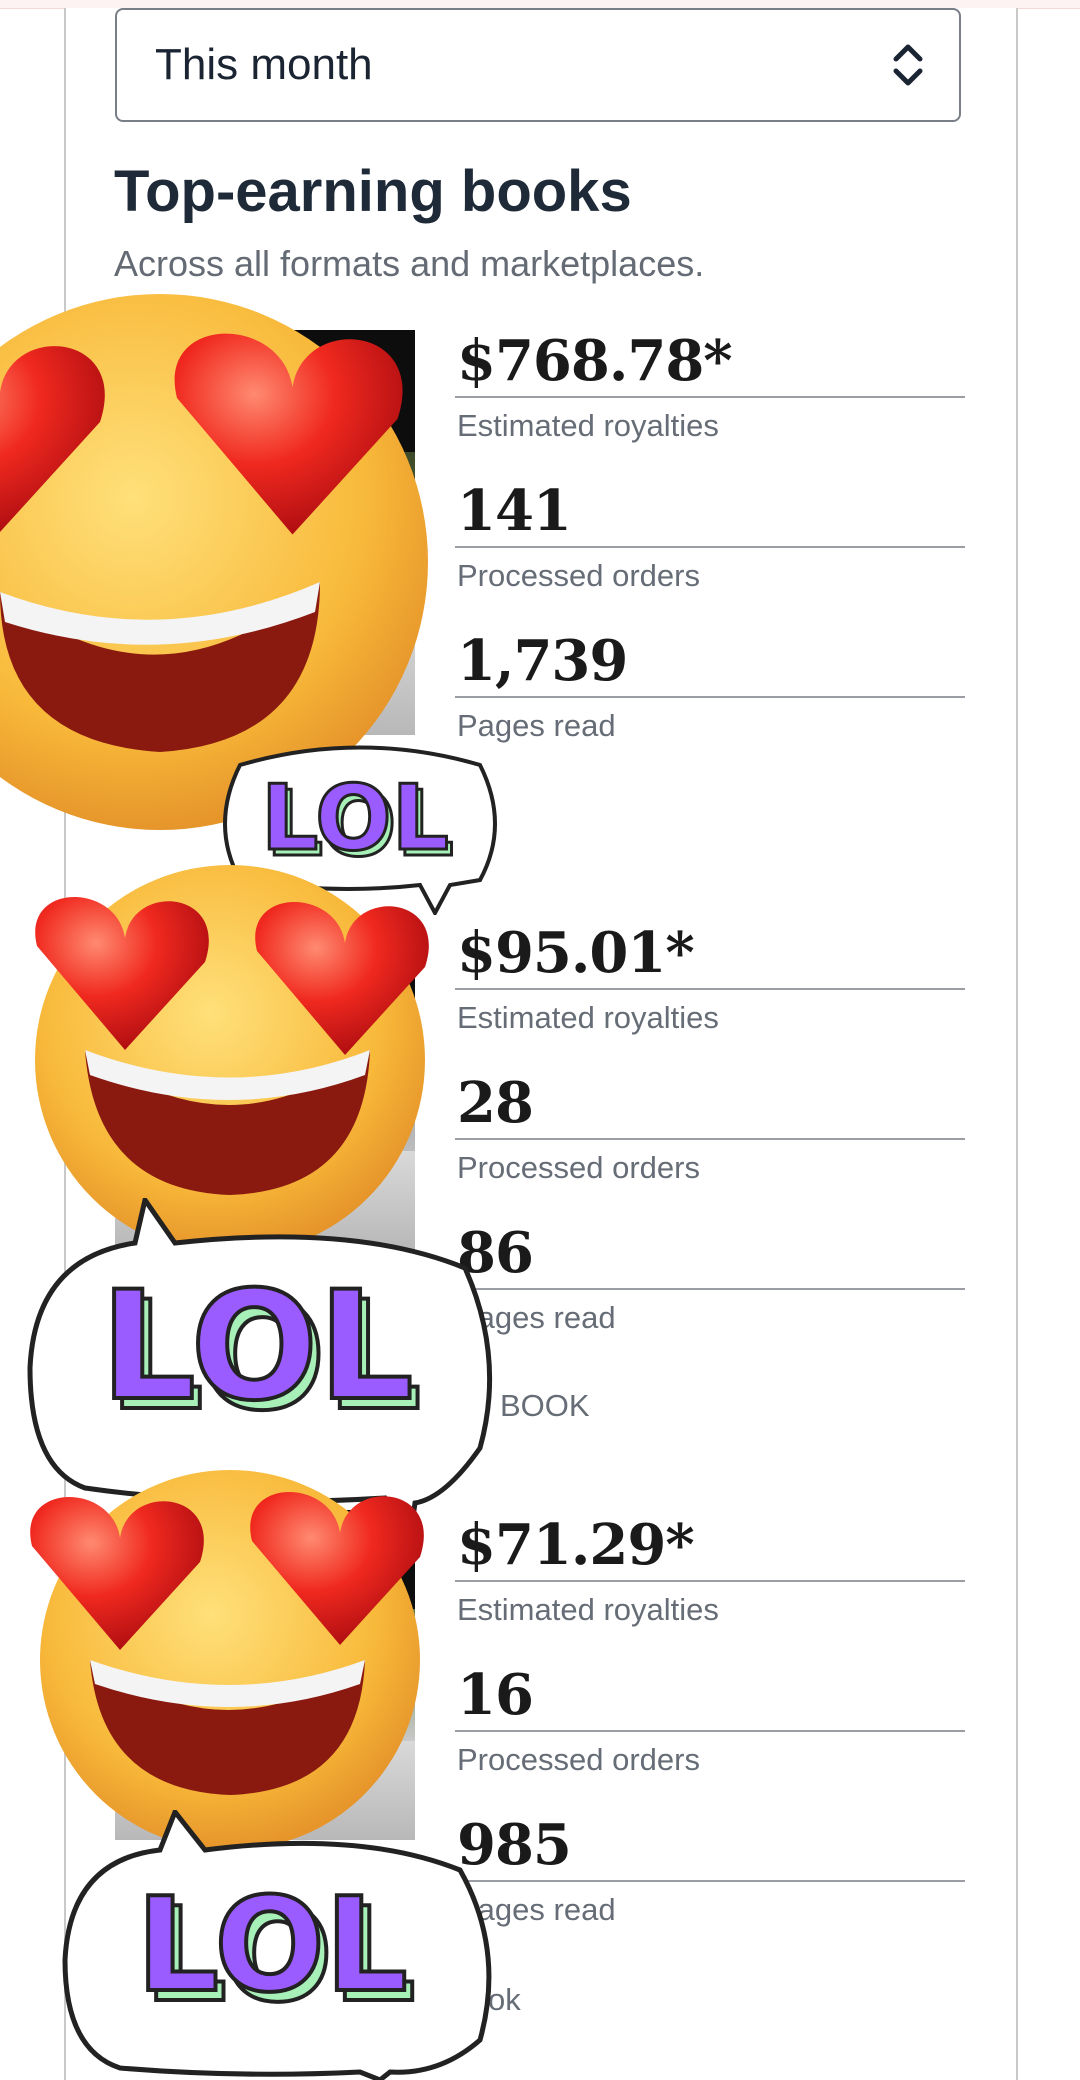 This screenshot has width=1080, height=2080. I want to click on orders-metric: 141 Processed orders, so click(710, 553).